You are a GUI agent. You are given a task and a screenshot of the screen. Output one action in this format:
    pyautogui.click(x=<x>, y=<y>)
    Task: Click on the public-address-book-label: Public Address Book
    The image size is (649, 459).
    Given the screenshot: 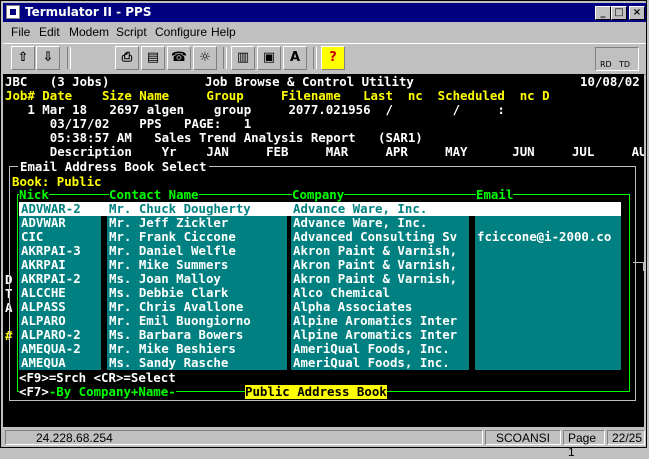 What is the action you would take?
    pyautogui.click(x=316, y=391)
    